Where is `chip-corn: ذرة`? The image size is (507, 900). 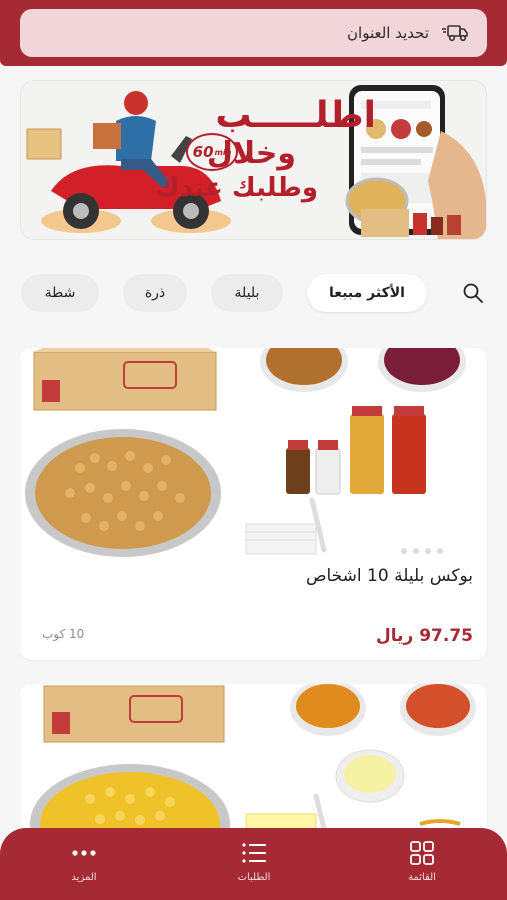 chip-corn: ذرة is located at coordinates (155, 293).